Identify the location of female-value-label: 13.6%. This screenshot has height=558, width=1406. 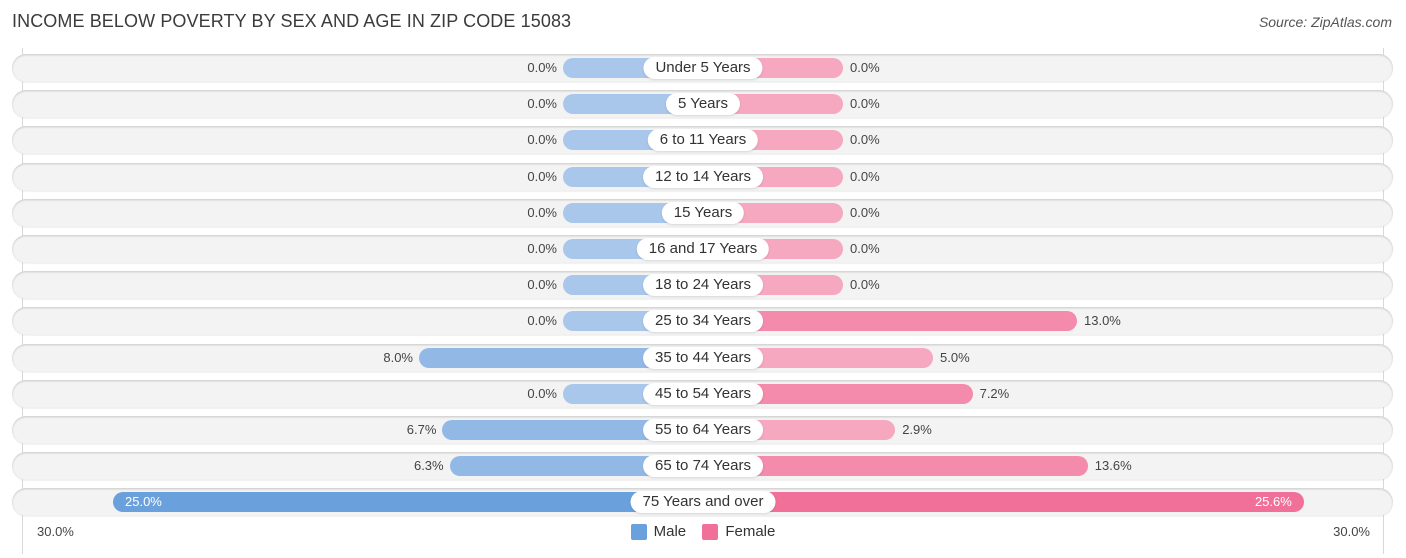
(1113, 466).